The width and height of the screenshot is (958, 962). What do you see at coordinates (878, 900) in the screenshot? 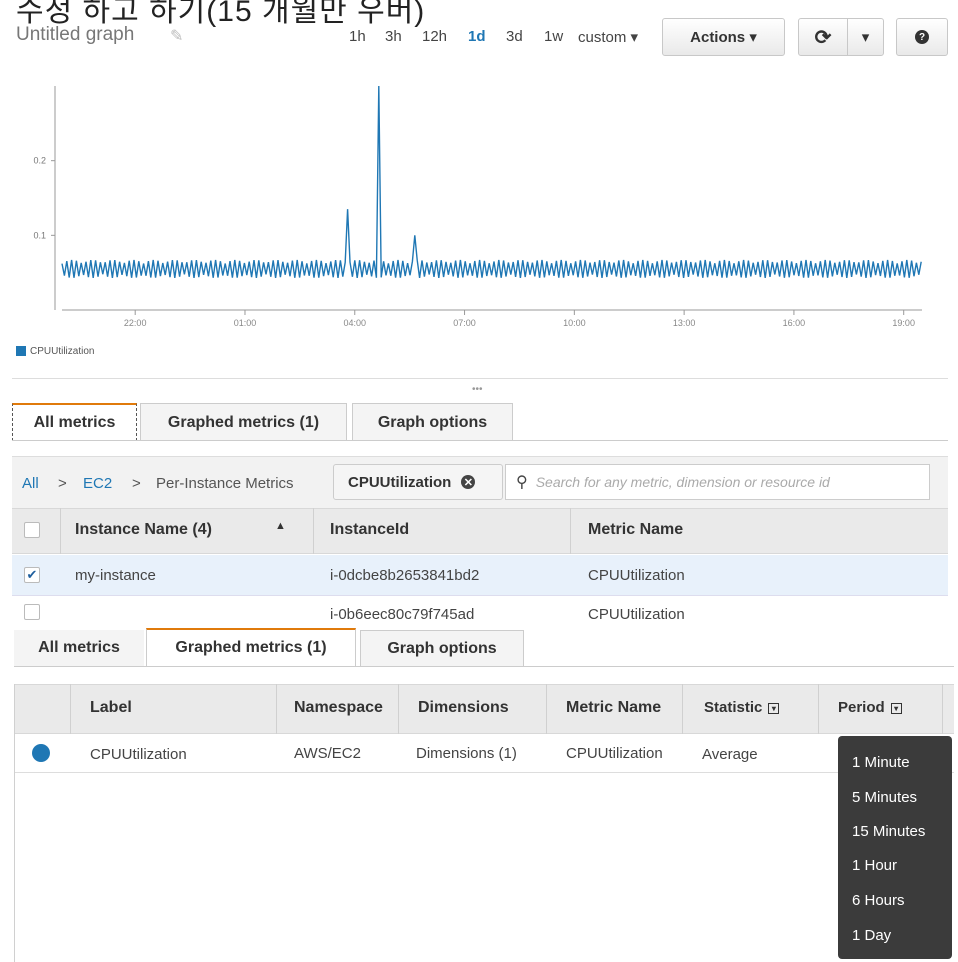
I see `period-option-6-hours: 6 Hours` at bounding box center [878, 900].